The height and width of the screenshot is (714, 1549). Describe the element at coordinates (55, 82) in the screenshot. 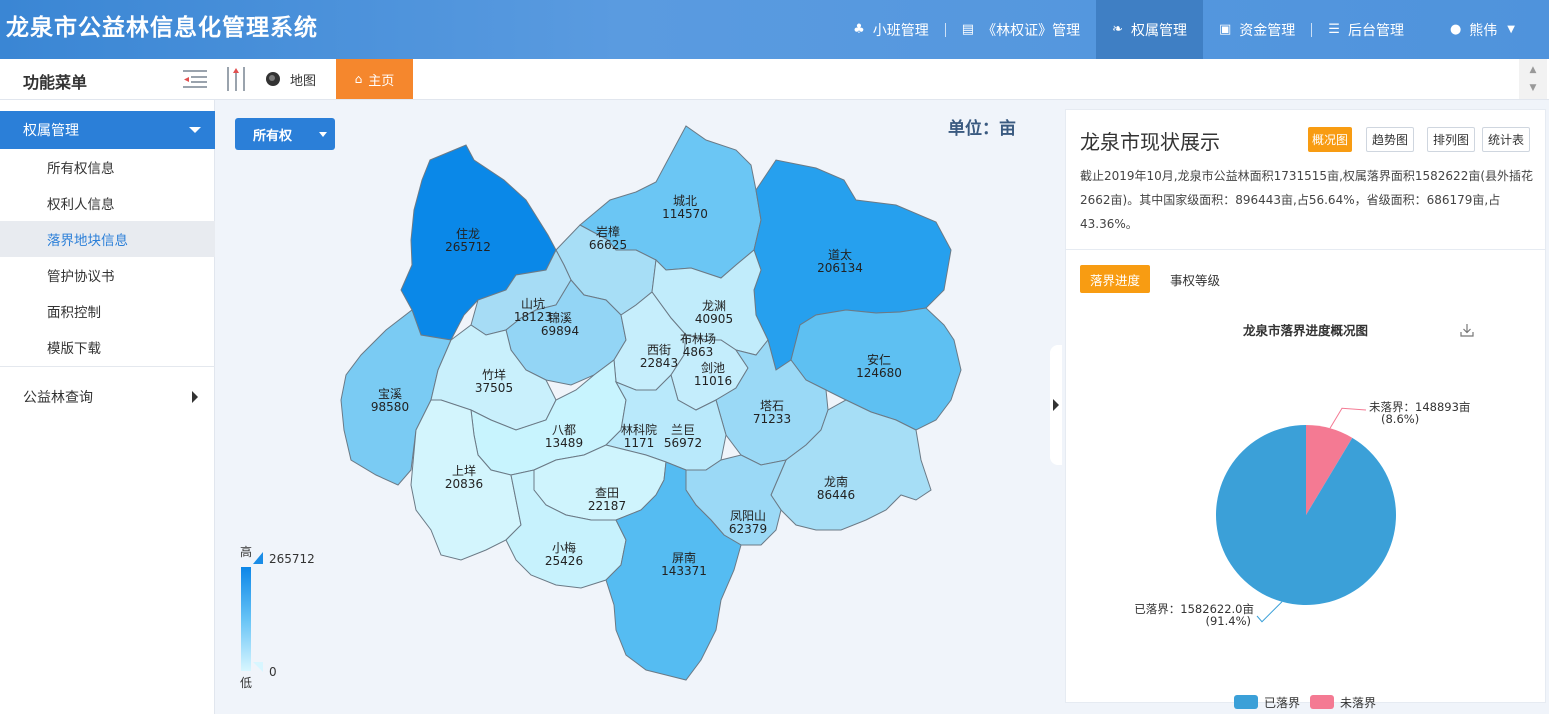

I see `menu-title: 功能菜单` at that location.